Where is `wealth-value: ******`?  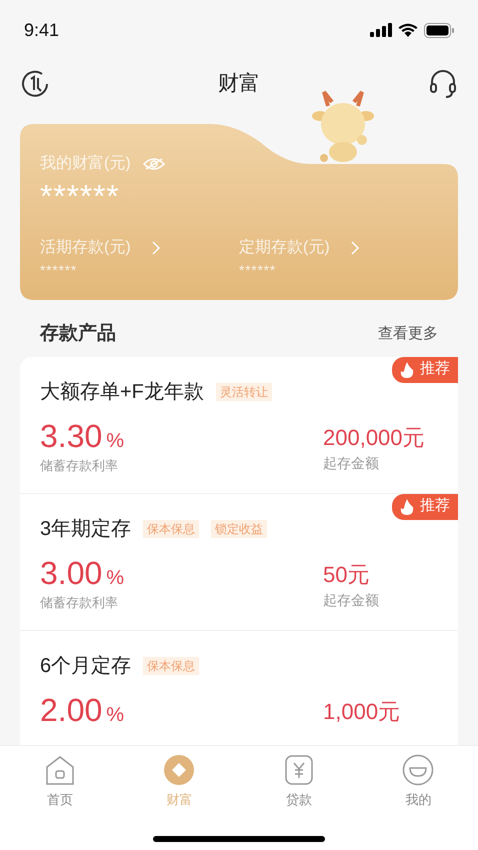 wealth-value: ****** is located at coordinates (80, 196).